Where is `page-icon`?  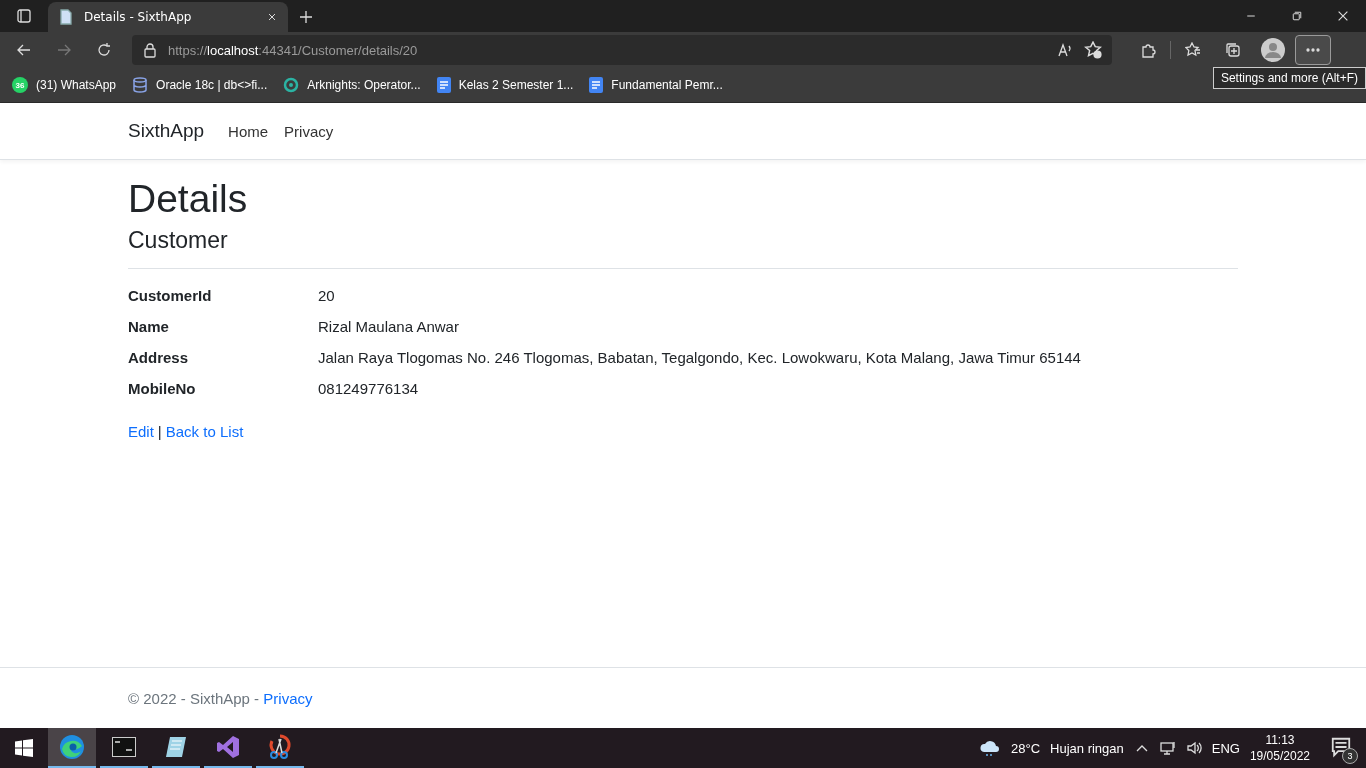 page-icon is located at coordinates (66, 17).